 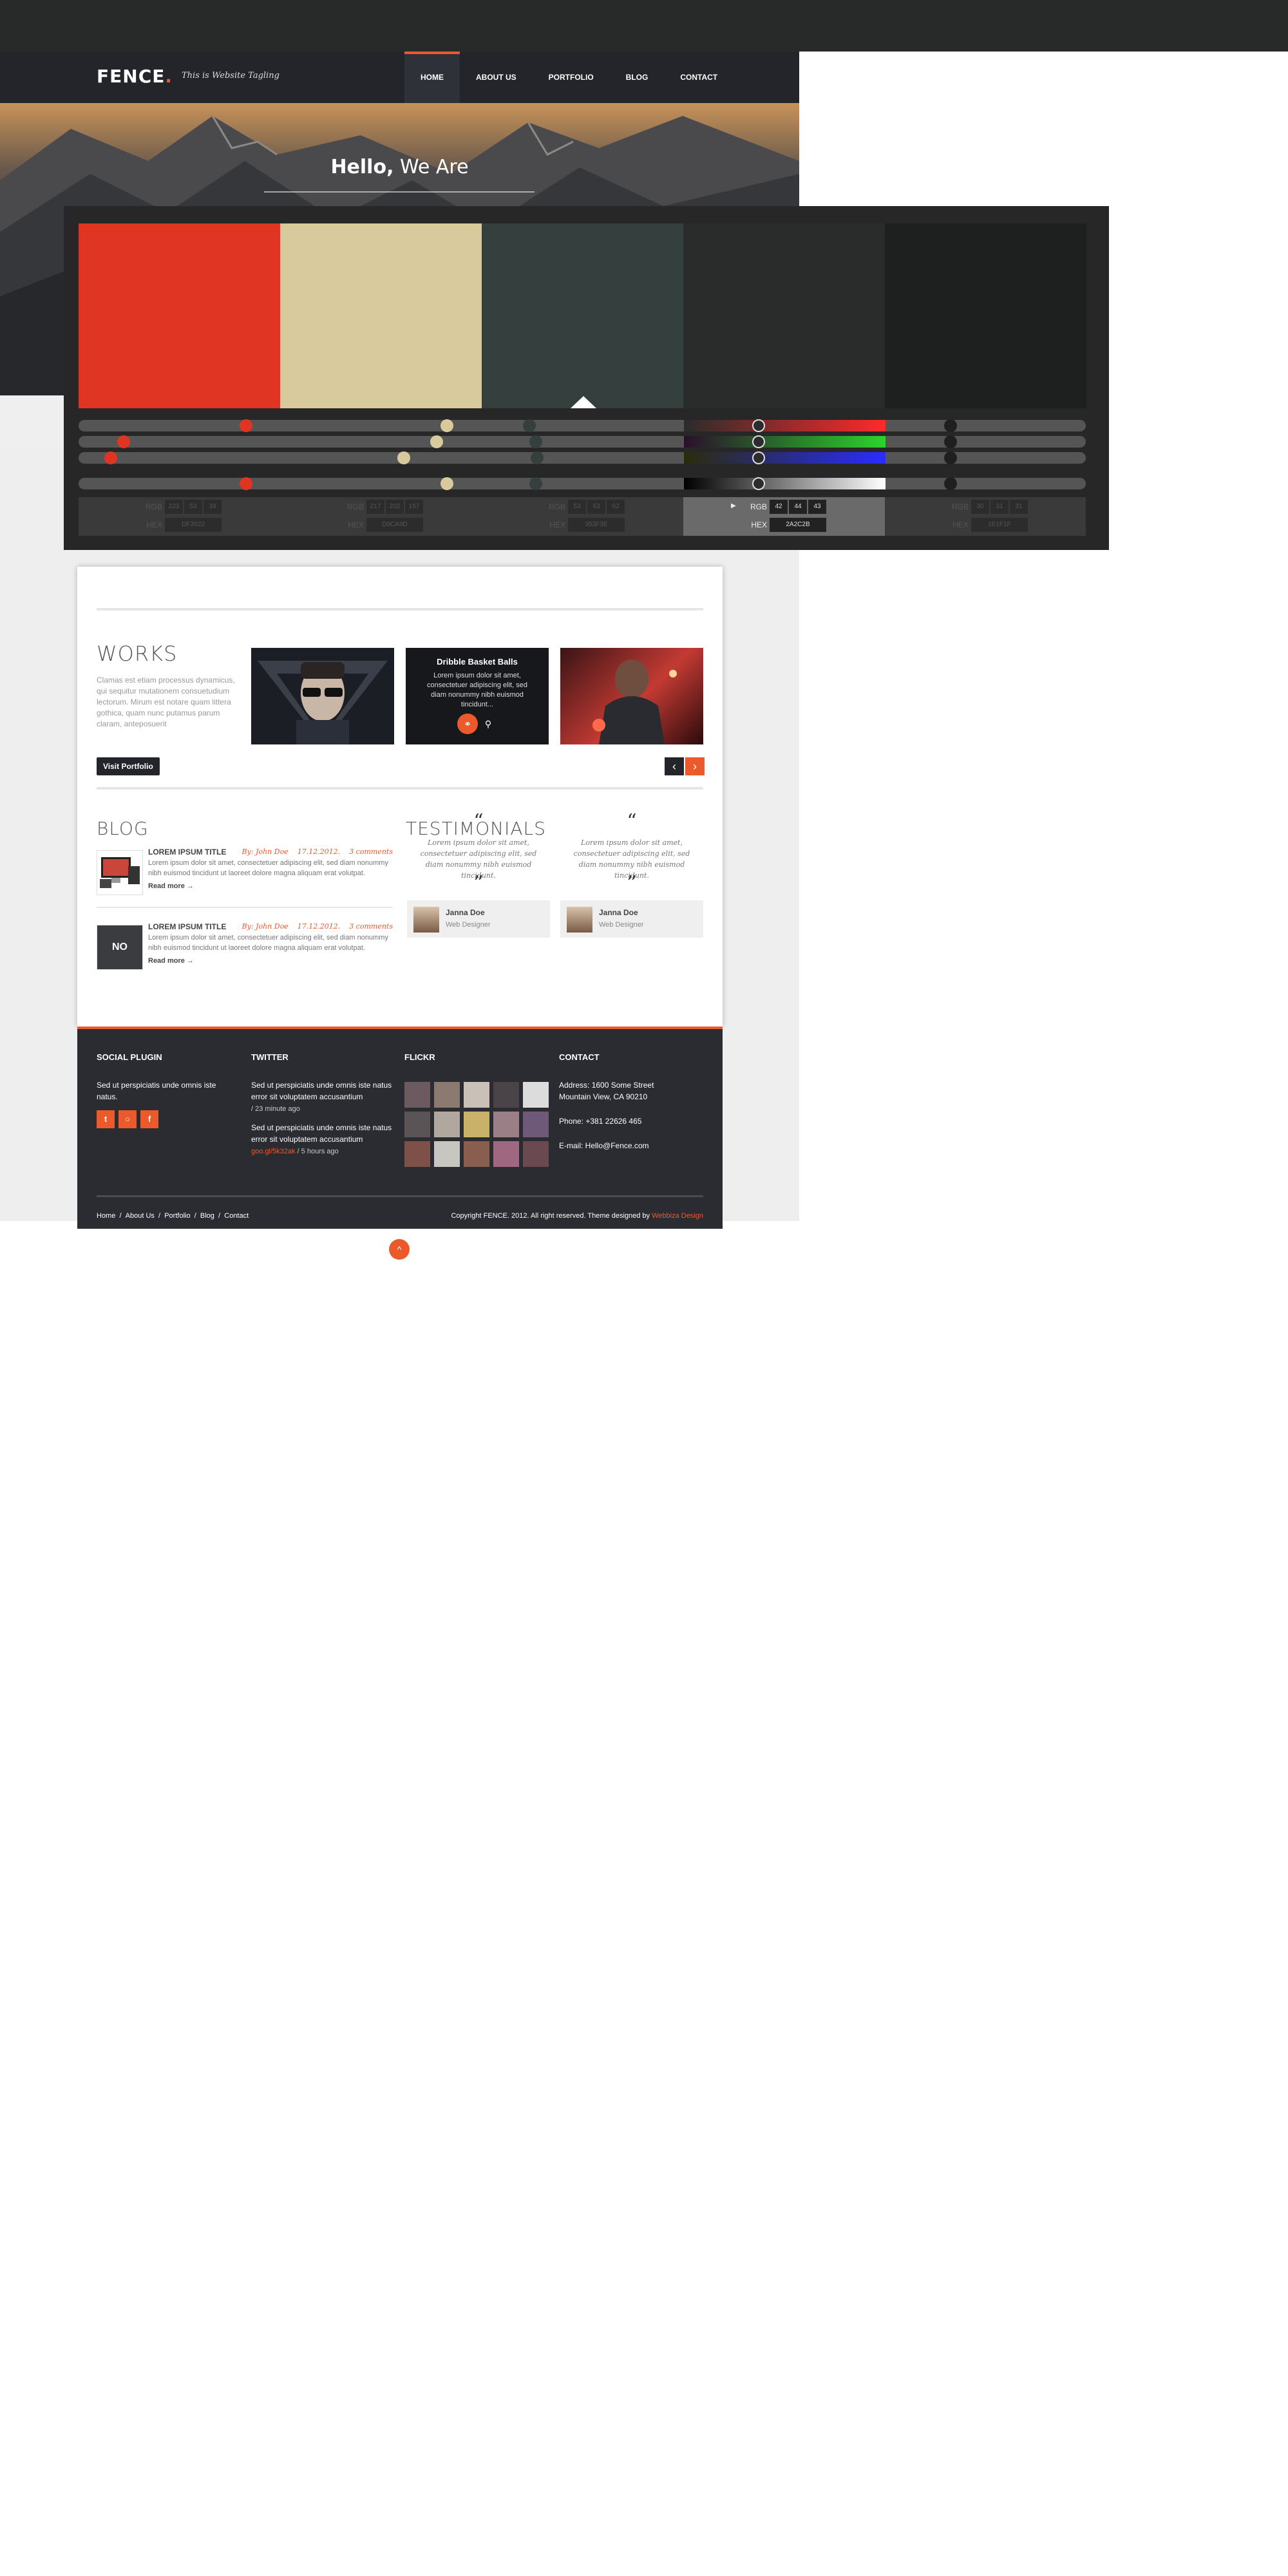 I want to click on avatar, so click(x=426, y=920).